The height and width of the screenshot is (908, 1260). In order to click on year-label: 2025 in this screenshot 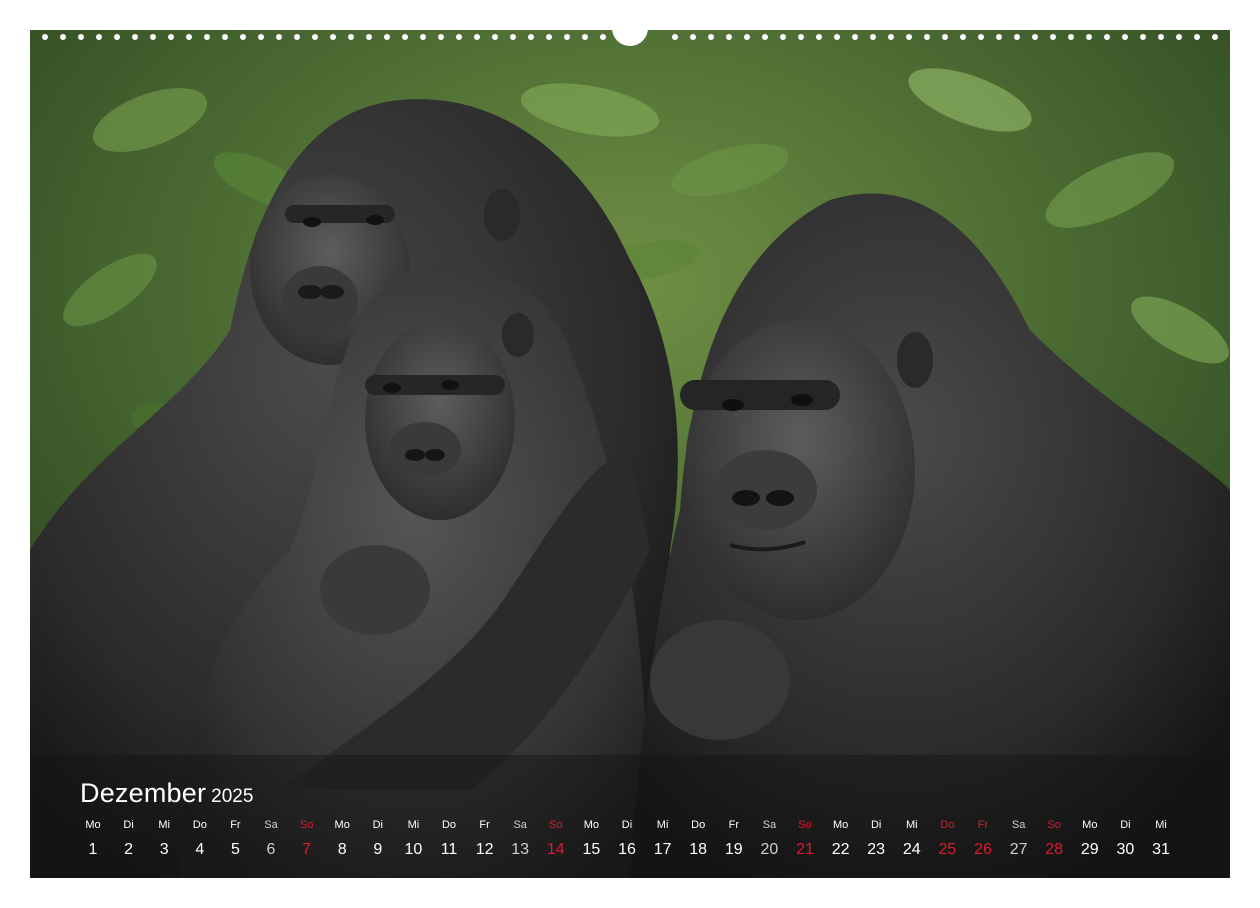, I will do `click(232, 796)`.